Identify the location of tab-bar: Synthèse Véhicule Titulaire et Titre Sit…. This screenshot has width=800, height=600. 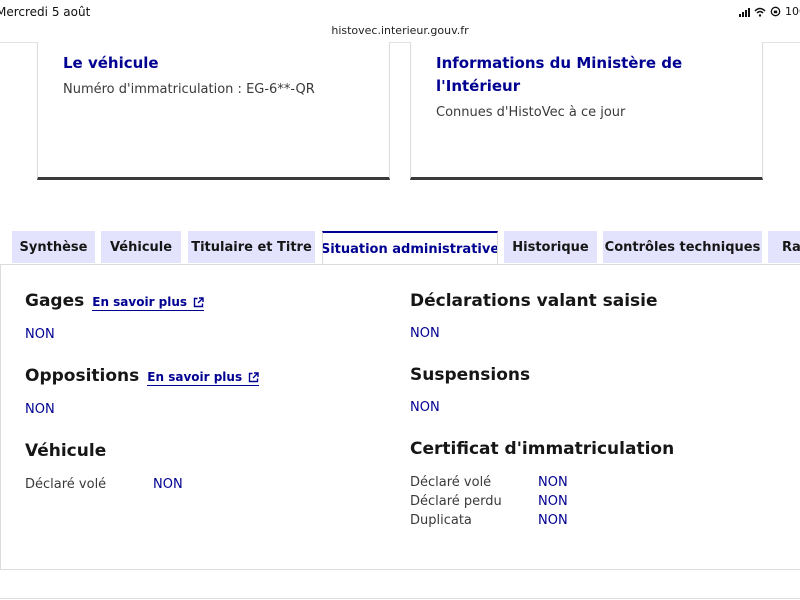
(400, 248).